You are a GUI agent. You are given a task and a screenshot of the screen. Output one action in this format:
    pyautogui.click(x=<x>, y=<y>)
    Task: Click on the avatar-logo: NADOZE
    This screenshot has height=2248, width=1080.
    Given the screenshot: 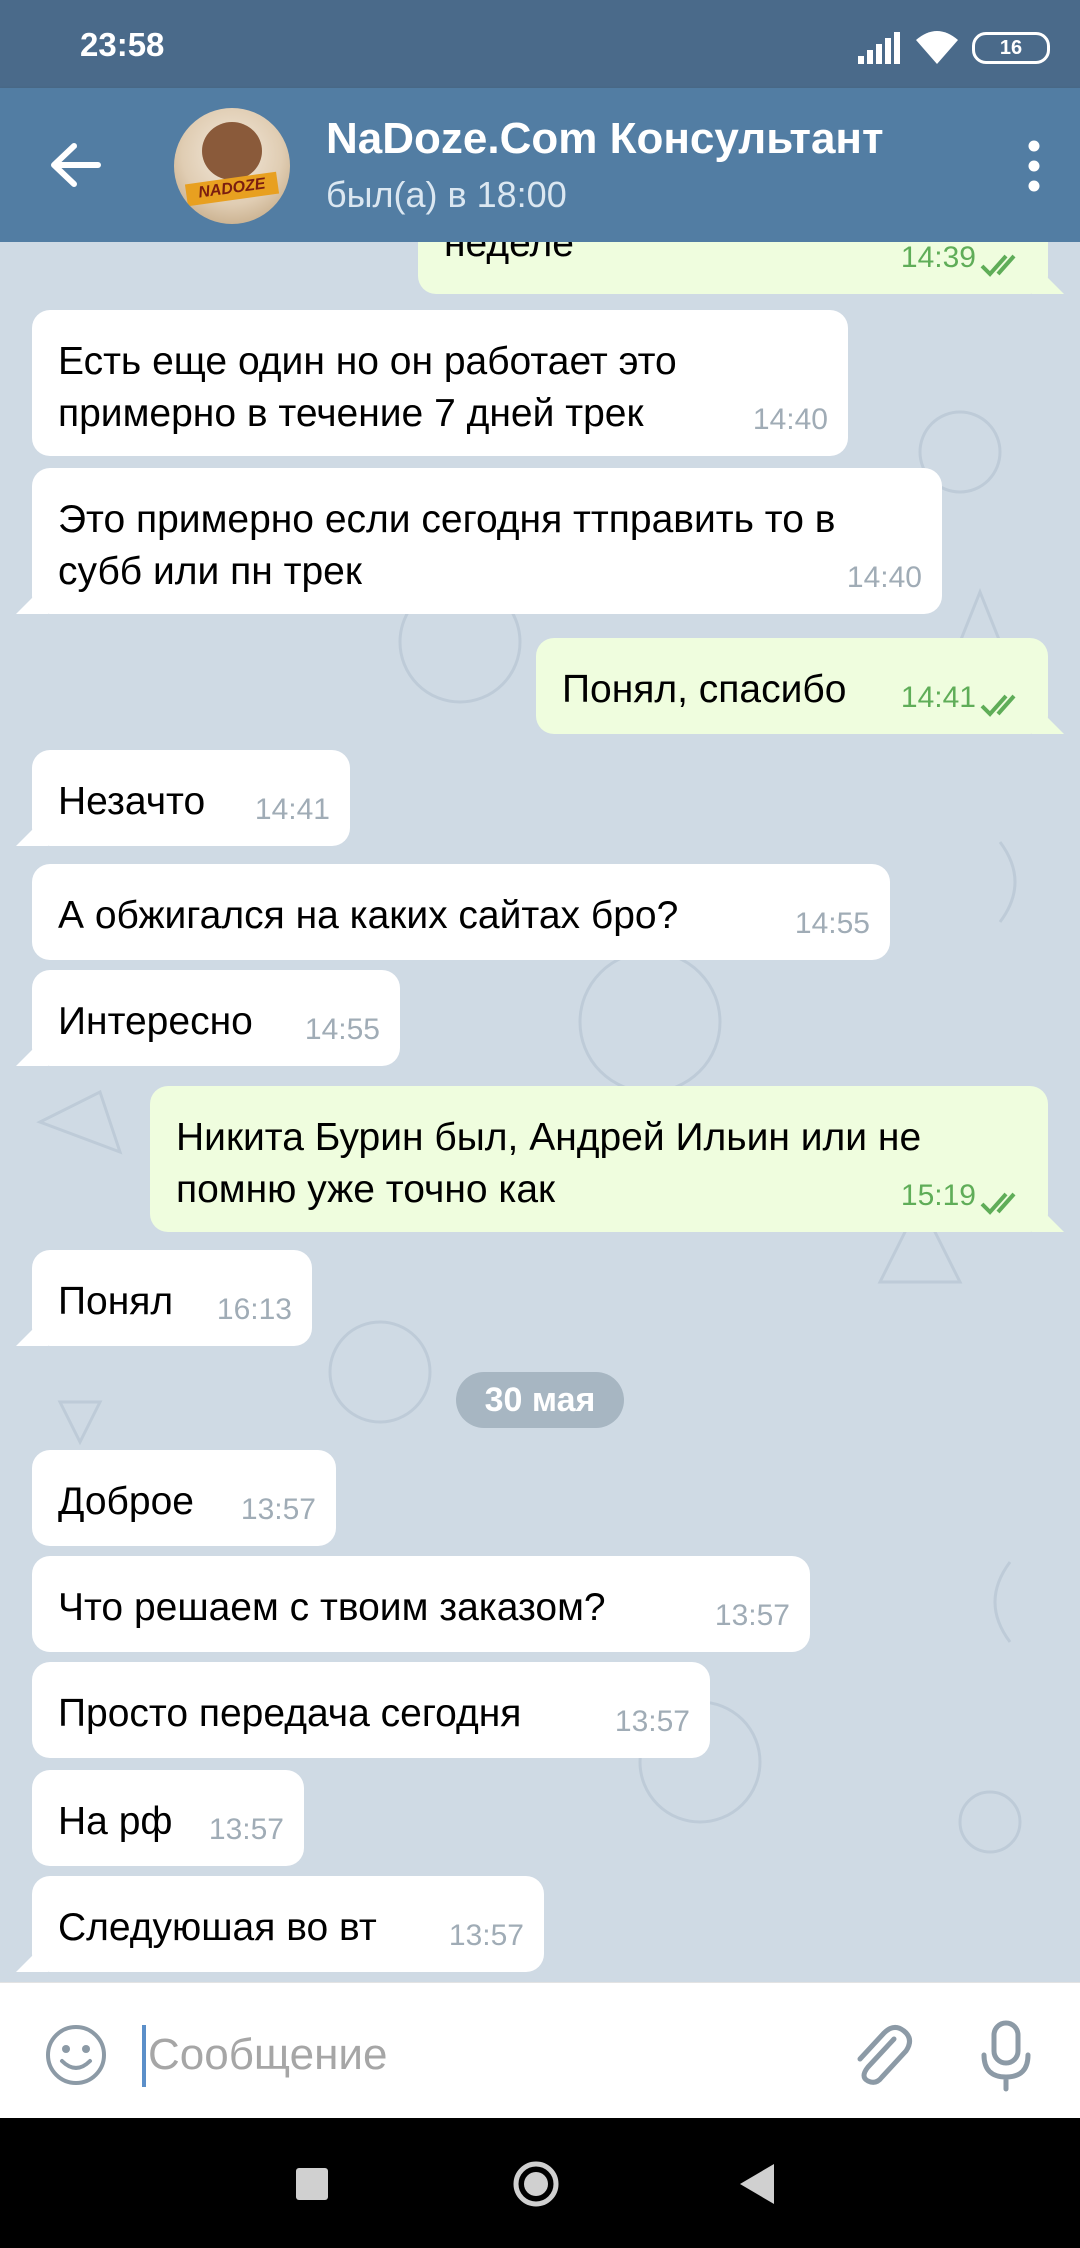 What is the action you would take?
    pyautogui.click(x=232, y=189)
    